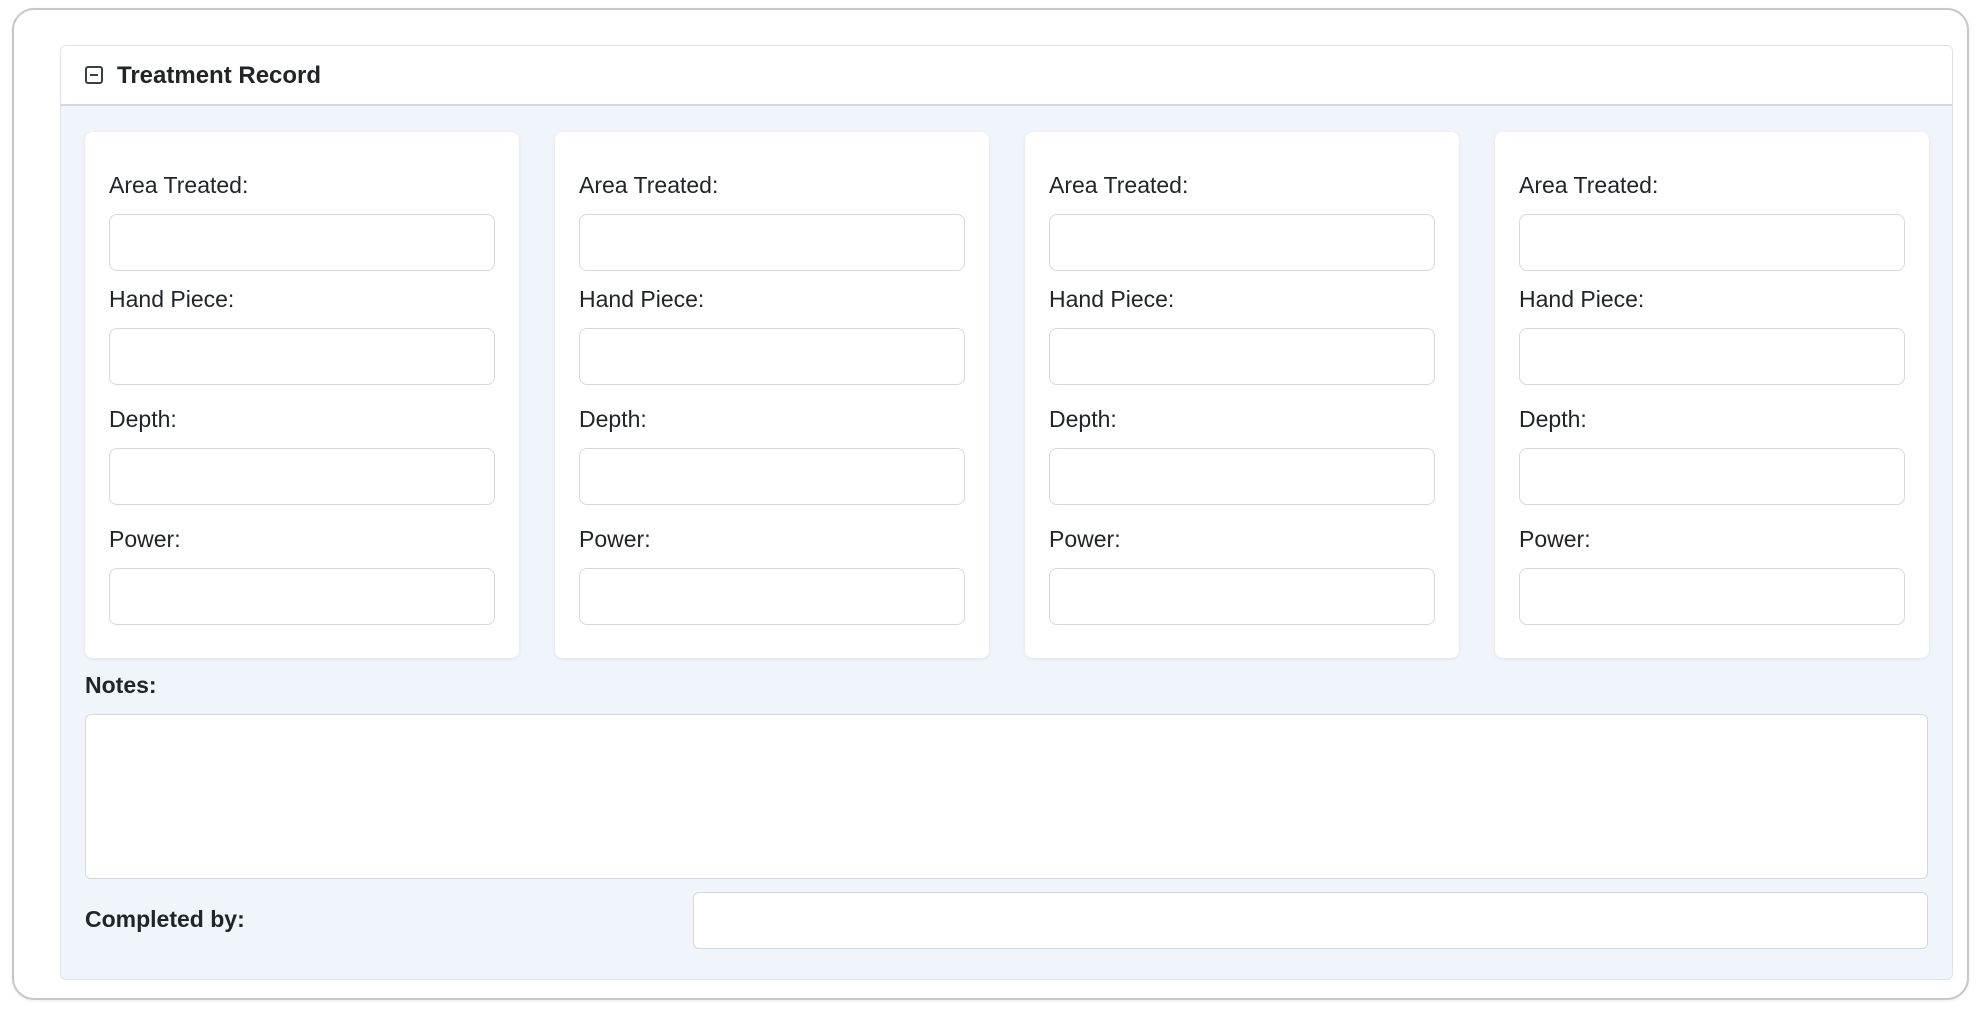 The image size is (1983, 1016). Describe the element at coordinates (302, 395) in the screenshot. I see `treatment-card-1: Area Treated: Hand Piece: Depth: Power:` at that location.